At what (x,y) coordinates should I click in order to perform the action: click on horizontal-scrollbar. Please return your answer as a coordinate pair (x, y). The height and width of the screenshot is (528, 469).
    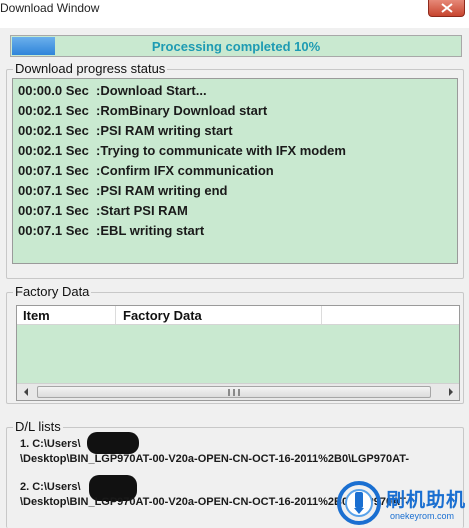
    Looking at the image, I should click on (238, 391).